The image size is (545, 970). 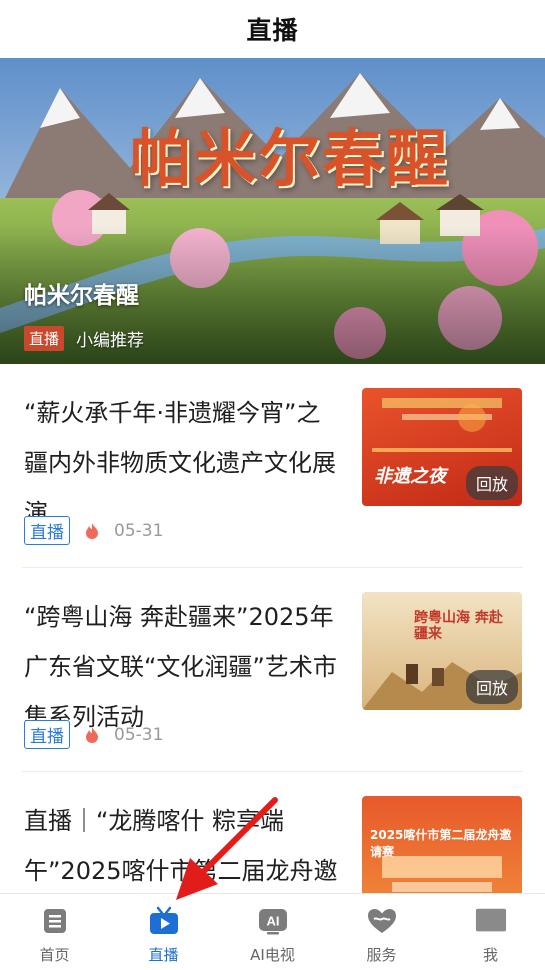 What do you see at coordinates (163, 955) in the screenshot?
I see `tab-label: 直播` at bounding box center [163, 955].